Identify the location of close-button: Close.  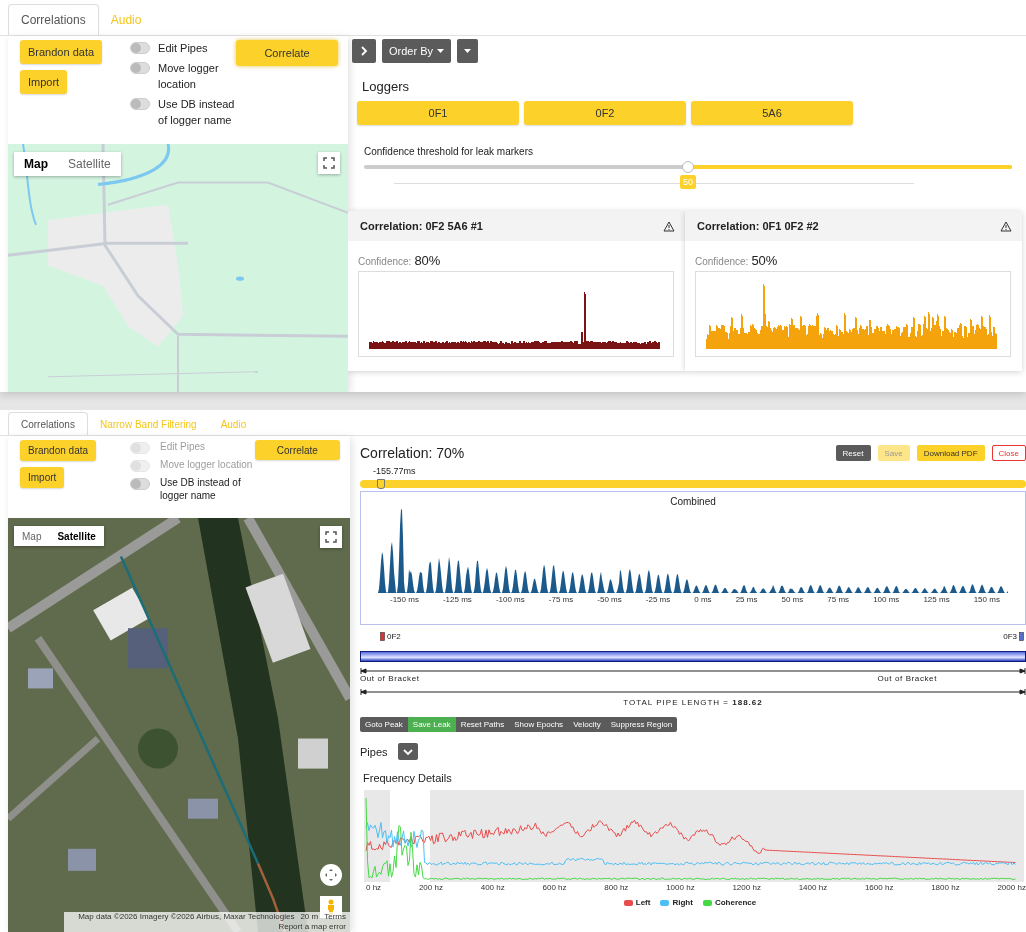
(1008, 453).